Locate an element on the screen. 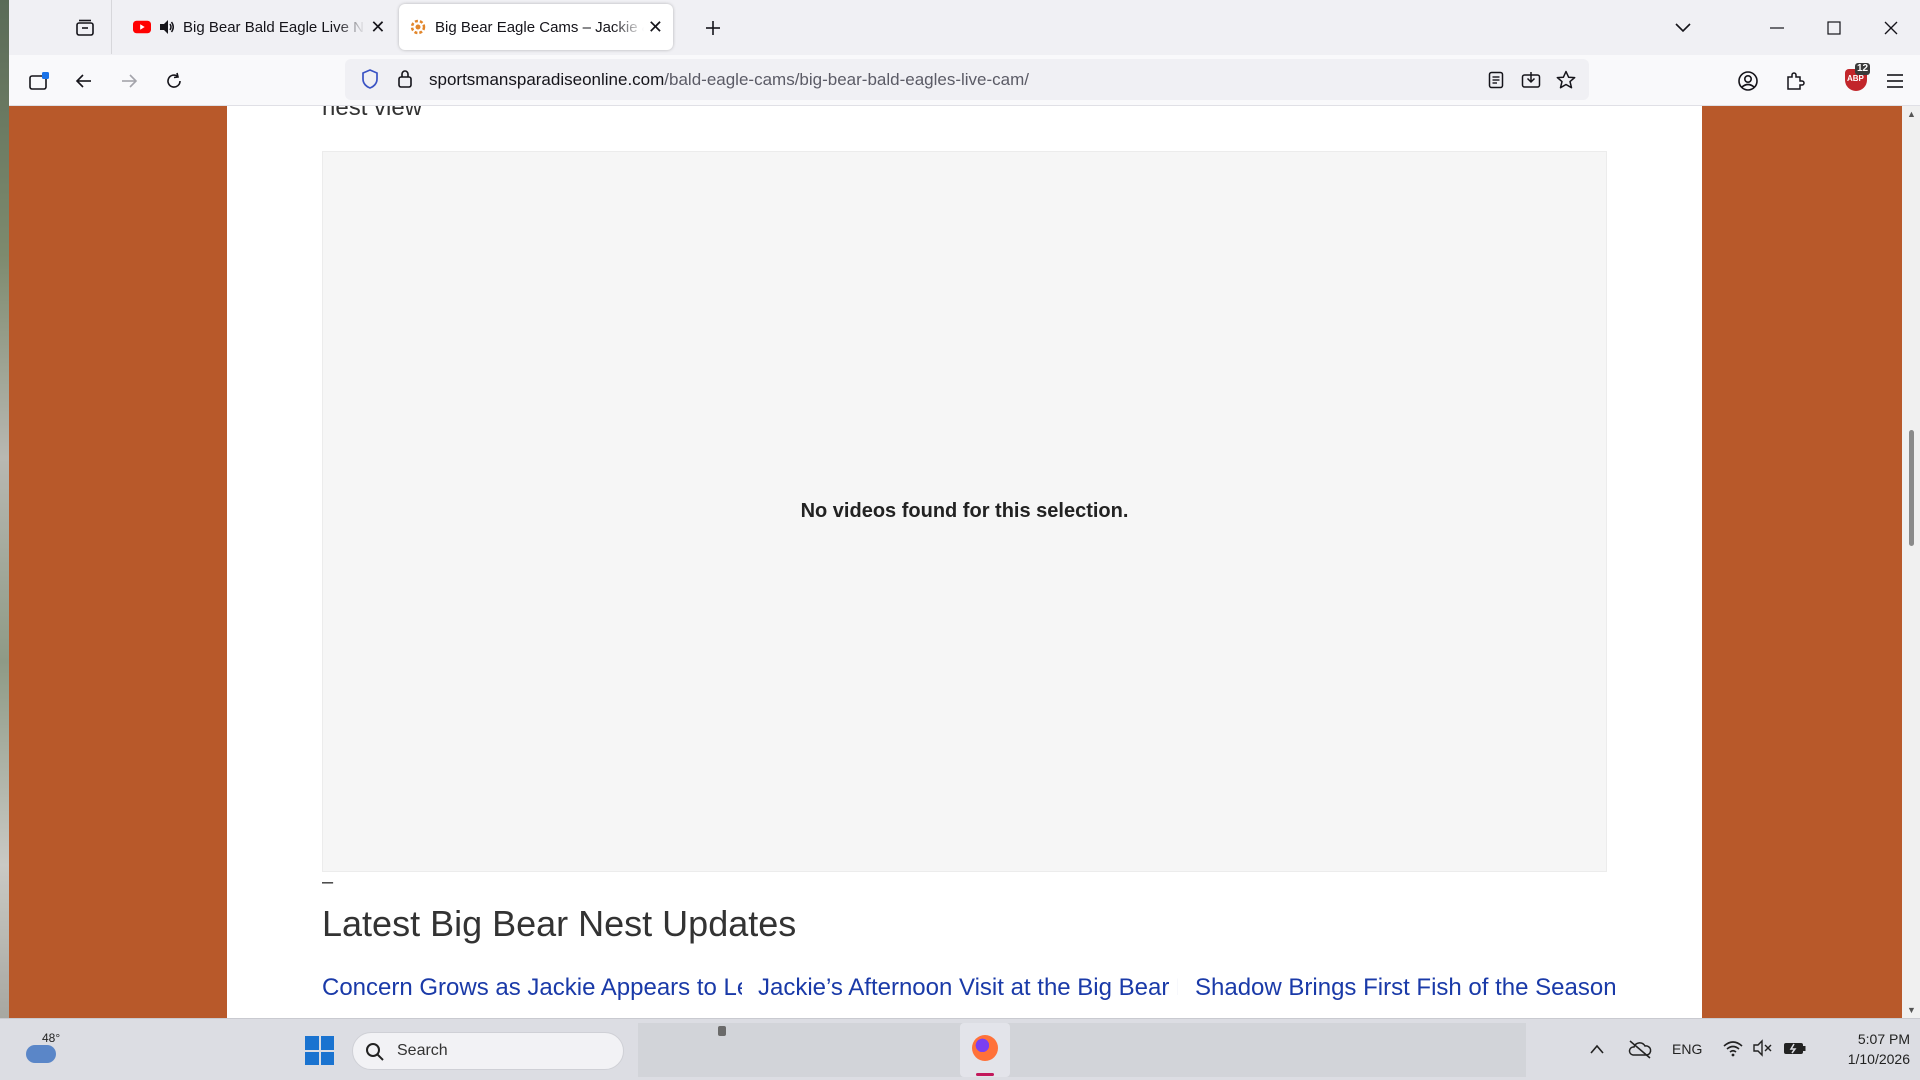 This screenshot has height=1080, width=1920. windows-taskbar: 48° Search ENG 5:07 PM 1/10/2026 is located at coordinates (960, 1049).